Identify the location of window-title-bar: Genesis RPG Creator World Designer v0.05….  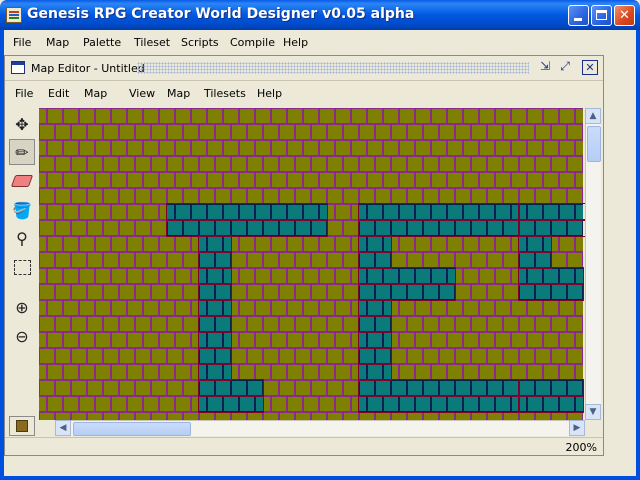
(320, 15).